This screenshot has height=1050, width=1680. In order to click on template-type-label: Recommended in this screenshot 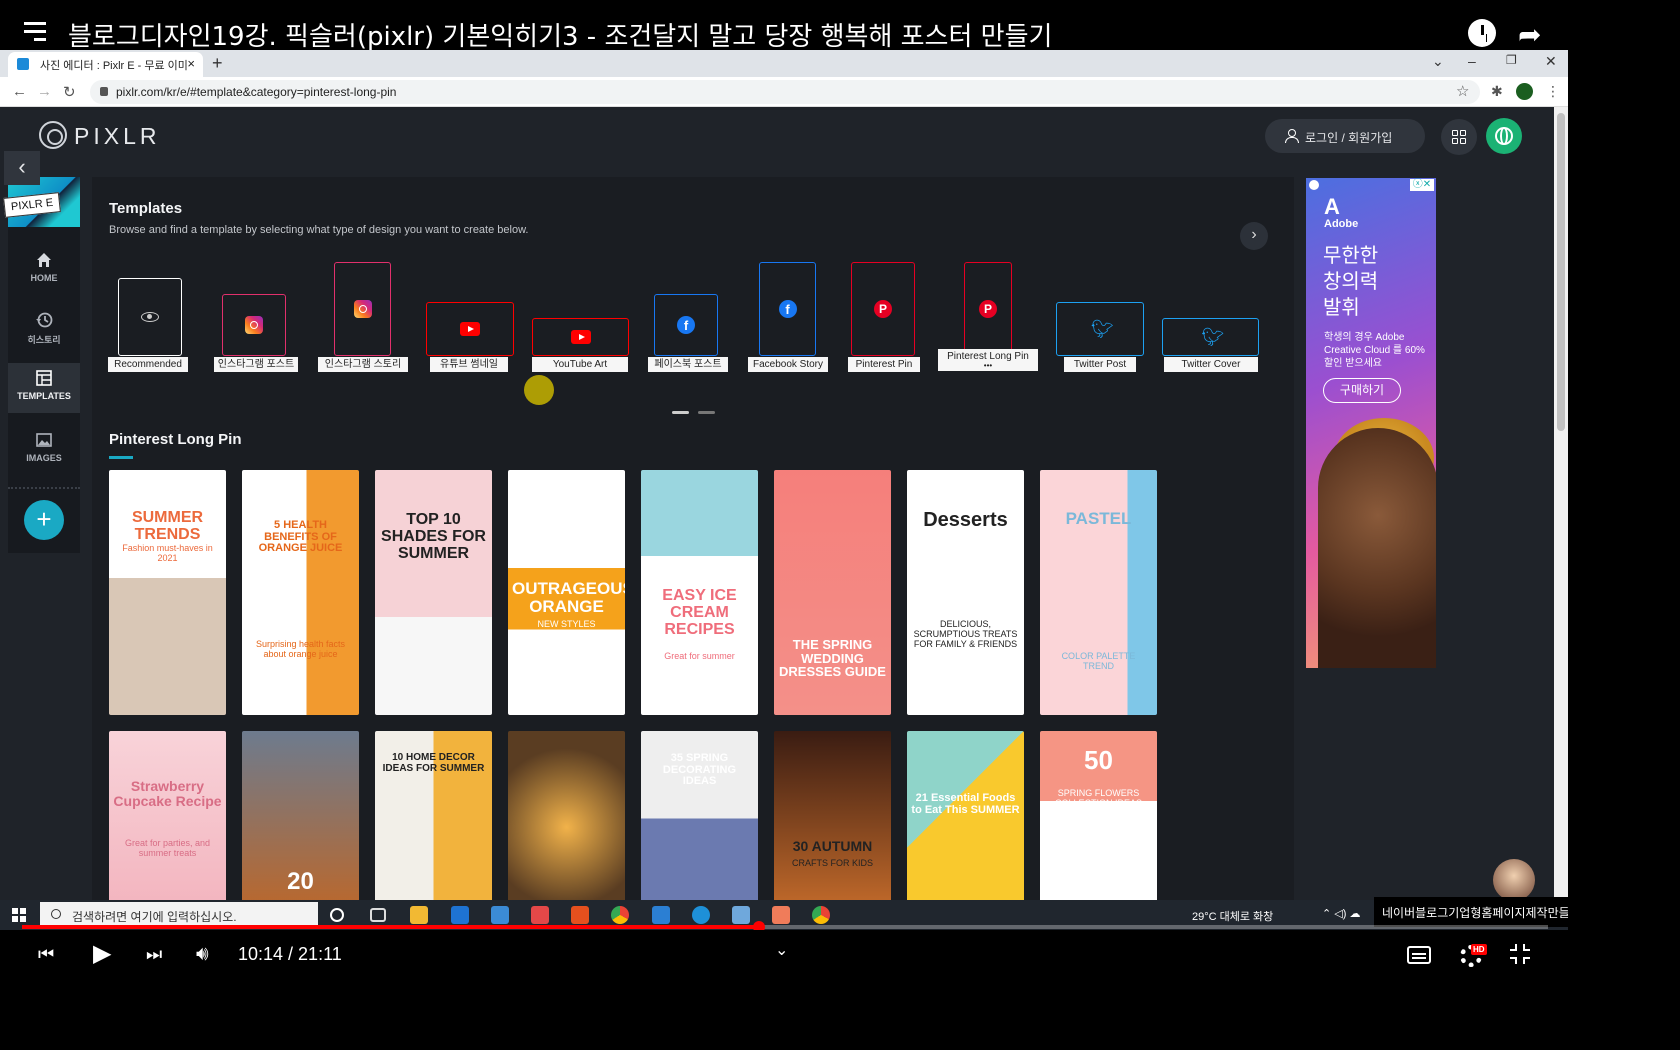, I will do `click(148, 364)`.